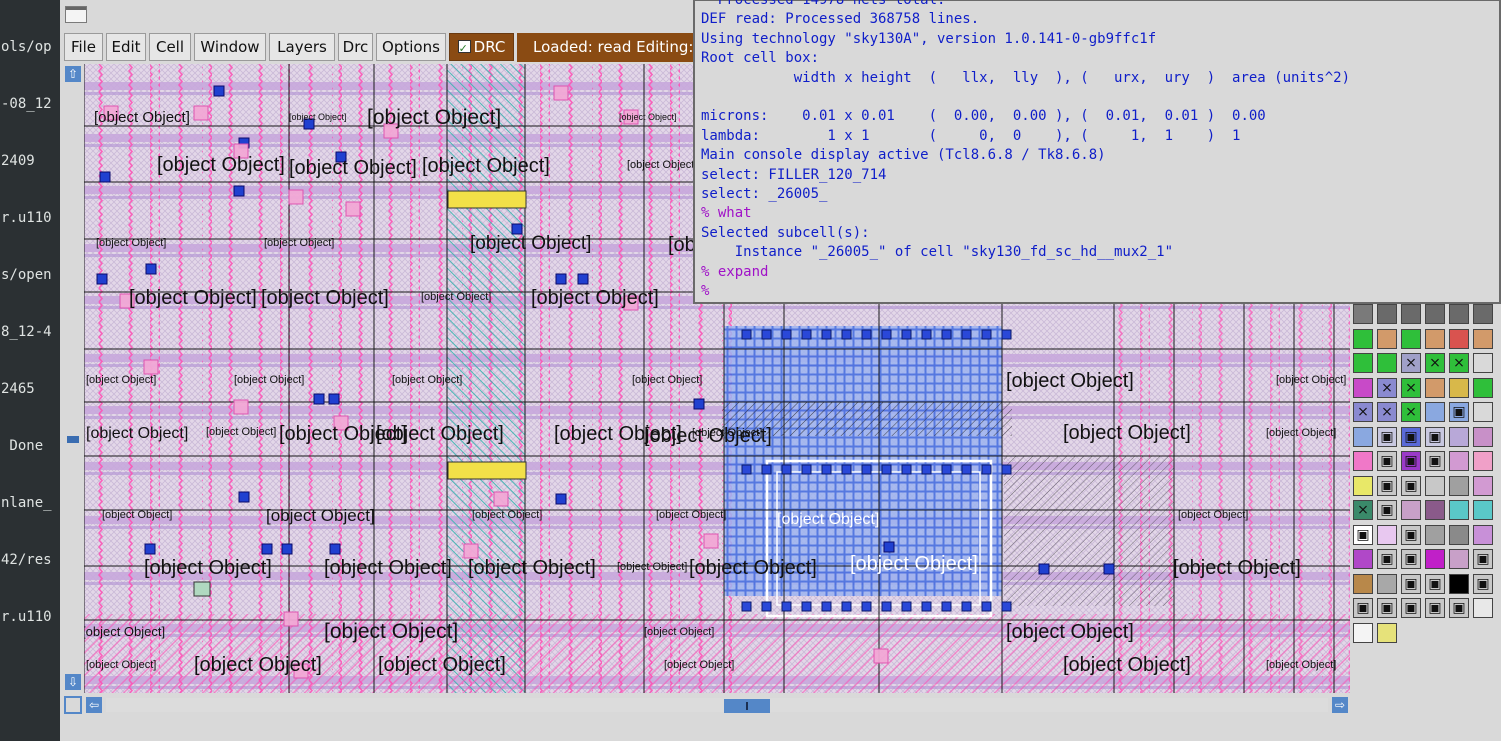 The image size is (1501, 741). Describe the element at coordinates (73, 378) in the screenshot. I see `vertical-scrollbar: ⇧ ⇩` at that location.